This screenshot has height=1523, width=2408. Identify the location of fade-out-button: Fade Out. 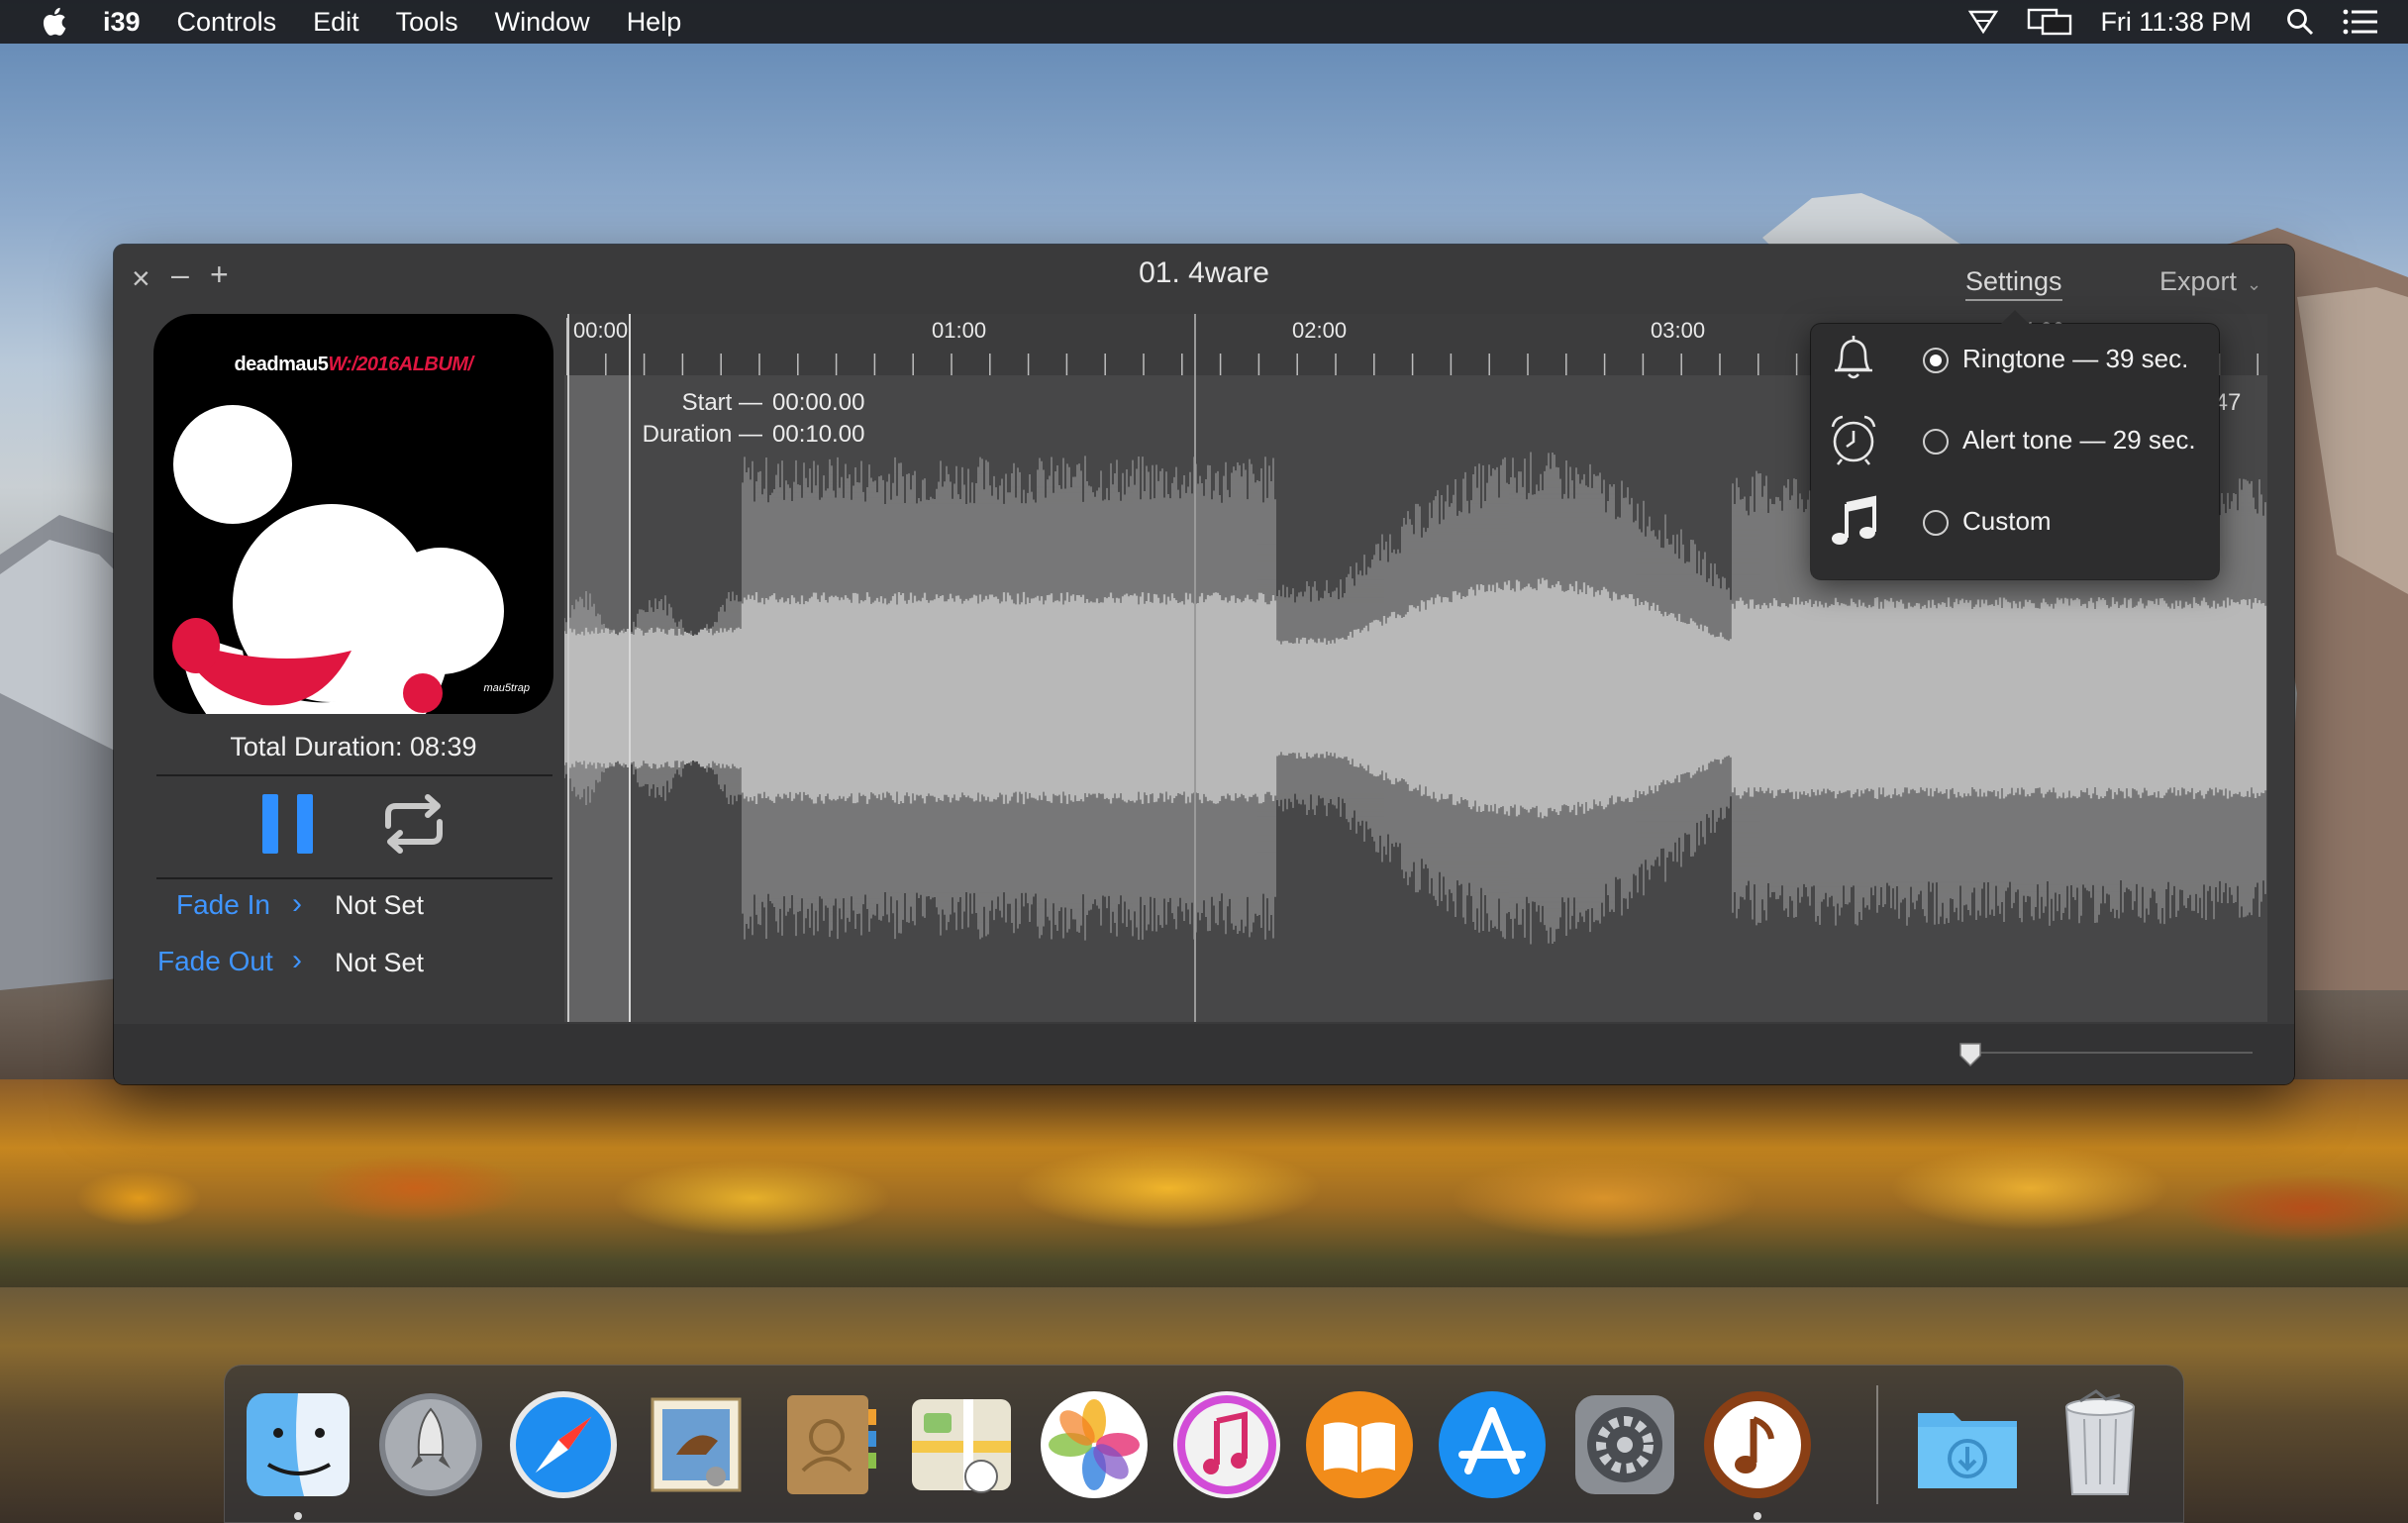
(215, 962).